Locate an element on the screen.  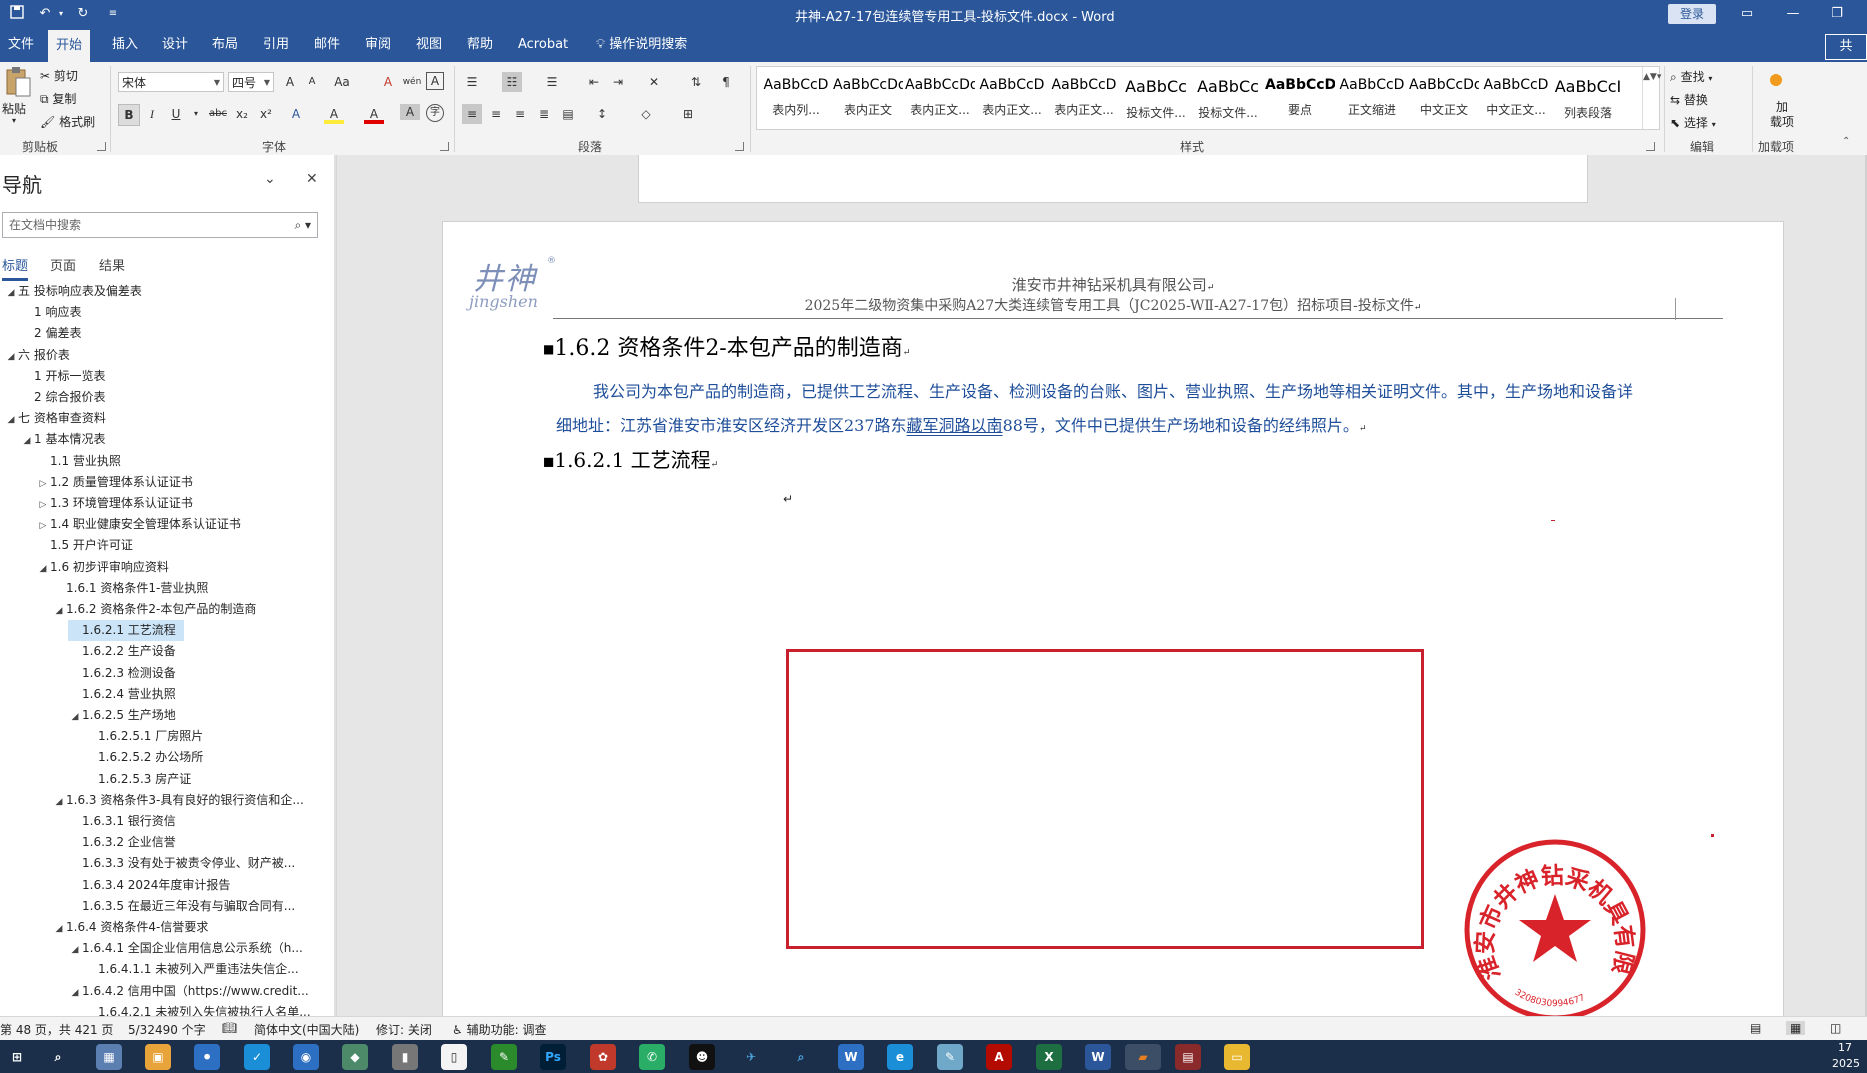
close-icon: ✕ is located at coordinates (312, 179).